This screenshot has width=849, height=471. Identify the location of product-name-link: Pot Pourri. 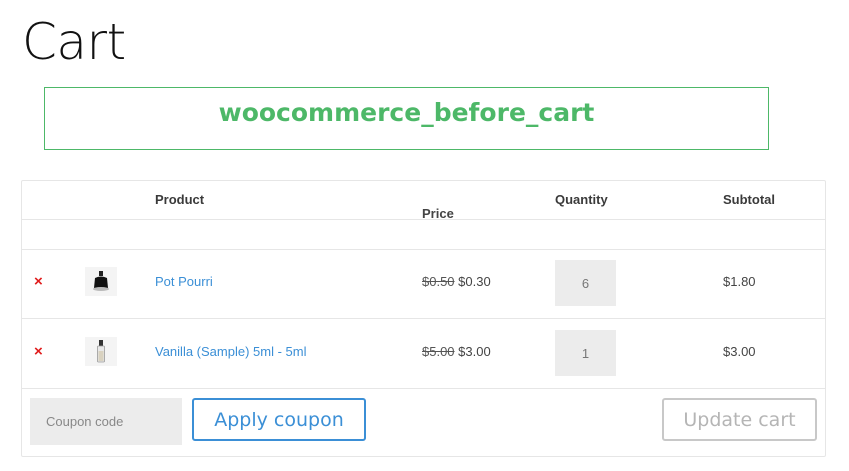
(184, 281).